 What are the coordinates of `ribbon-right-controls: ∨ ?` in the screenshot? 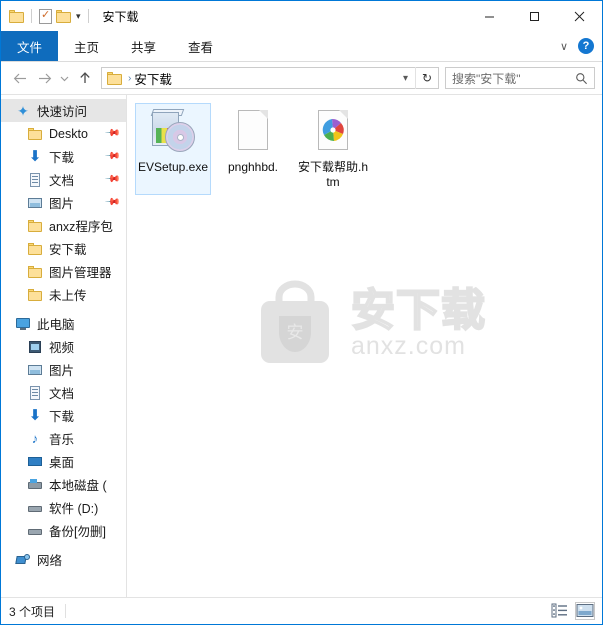 It's located at (581, 46).